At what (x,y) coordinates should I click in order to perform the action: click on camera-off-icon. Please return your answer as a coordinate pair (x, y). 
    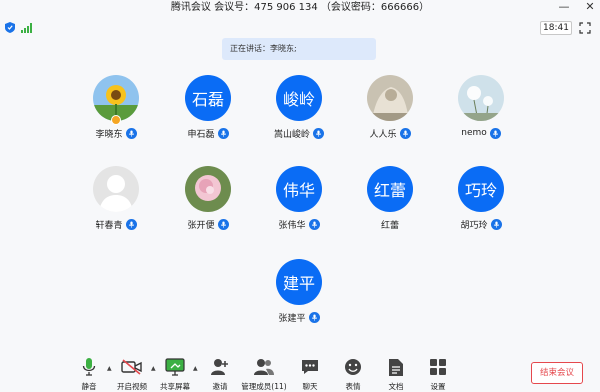
    Looking at the image, I should click on (132, 367).